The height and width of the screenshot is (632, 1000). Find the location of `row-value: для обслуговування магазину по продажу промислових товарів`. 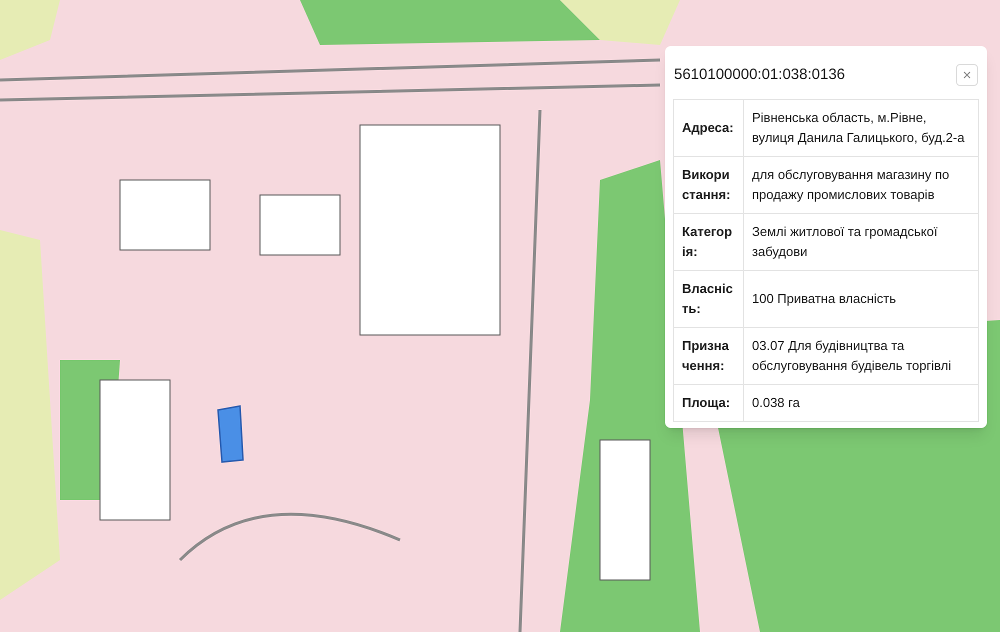

row-value: для обслуговування магазину по продажу промислових товарів is located at coordinates (861, 184).